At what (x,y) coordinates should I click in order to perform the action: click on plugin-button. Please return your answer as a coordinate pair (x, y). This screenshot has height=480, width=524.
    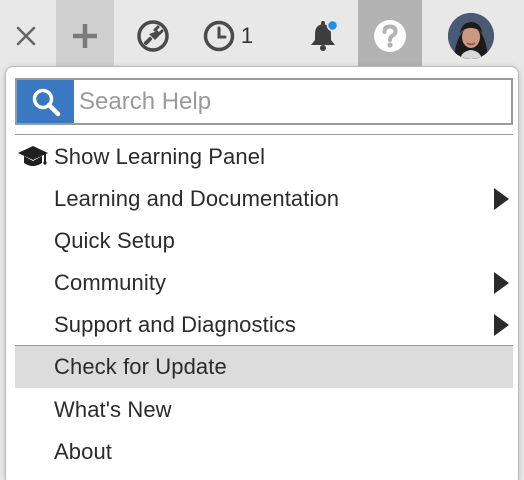
    Looking at the image, I should click on (153, 36).